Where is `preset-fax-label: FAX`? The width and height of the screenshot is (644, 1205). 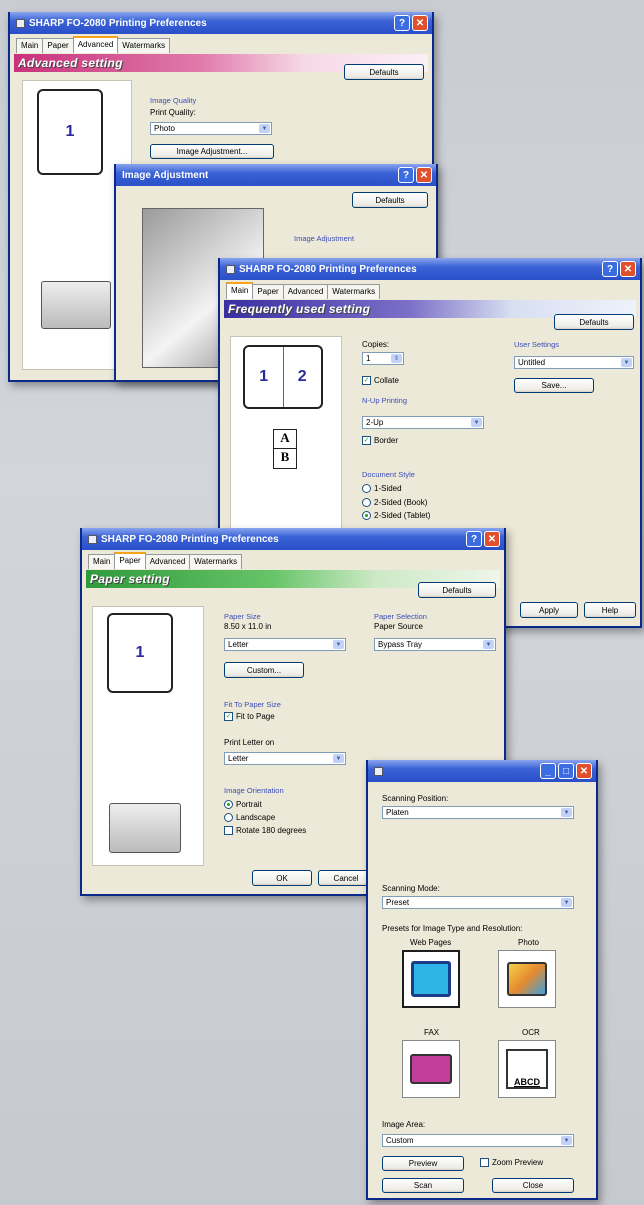 preset-fax-label: FAX is located at coordinates (432, 1032).